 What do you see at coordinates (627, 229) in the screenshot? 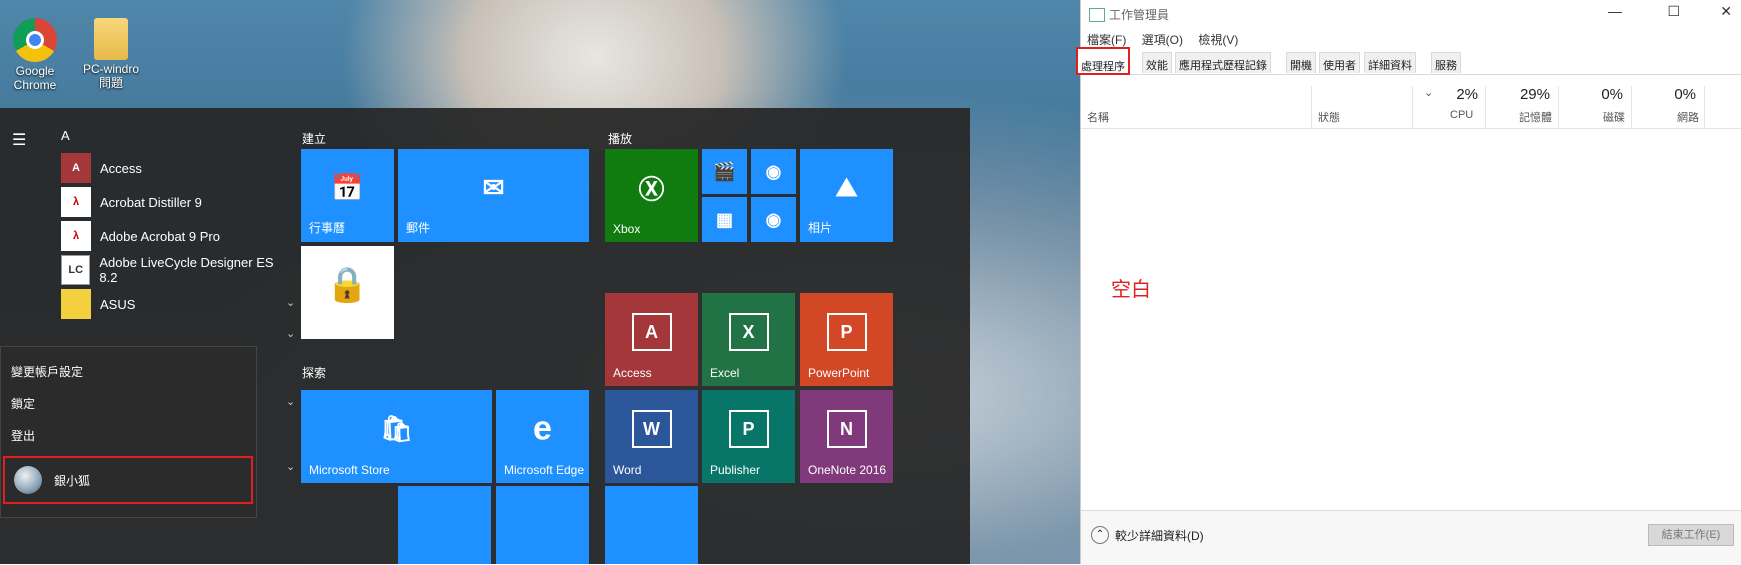
I see `tile-label: Xbox` at bounding box center [627, 229].